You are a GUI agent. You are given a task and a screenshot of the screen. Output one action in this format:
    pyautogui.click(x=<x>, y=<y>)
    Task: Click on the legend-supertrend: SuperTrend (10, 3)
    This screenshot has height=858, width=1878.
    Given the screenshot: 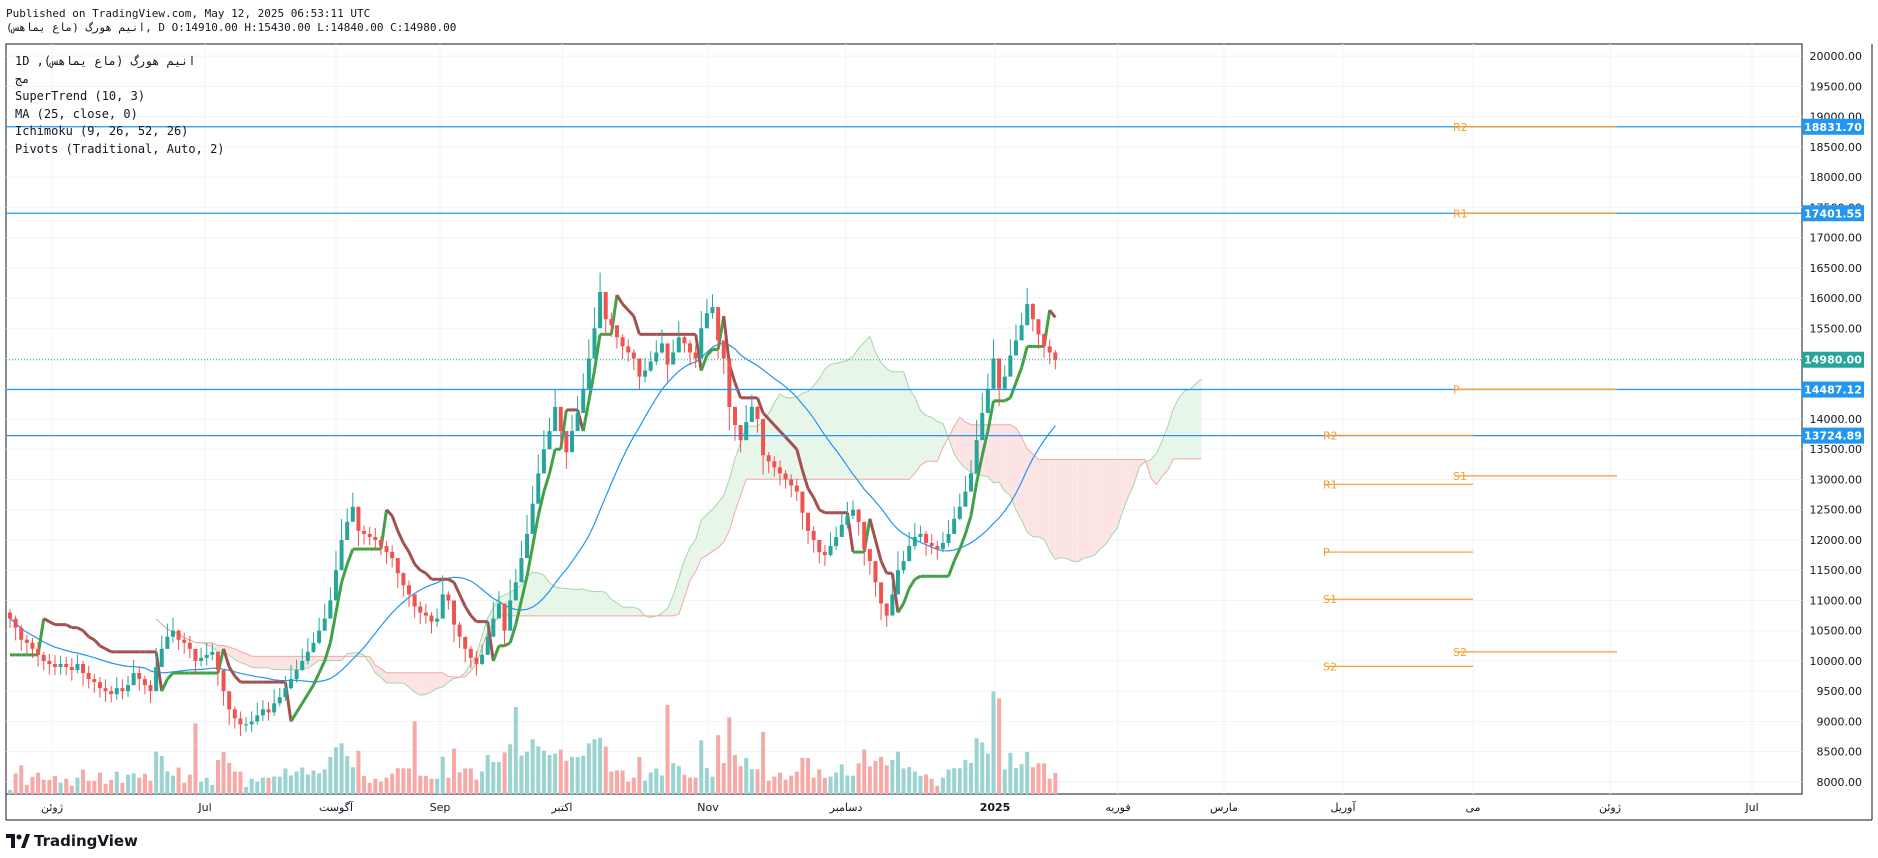 What is the action you would take?
    pyautogui.click(x=120, y=97)
    